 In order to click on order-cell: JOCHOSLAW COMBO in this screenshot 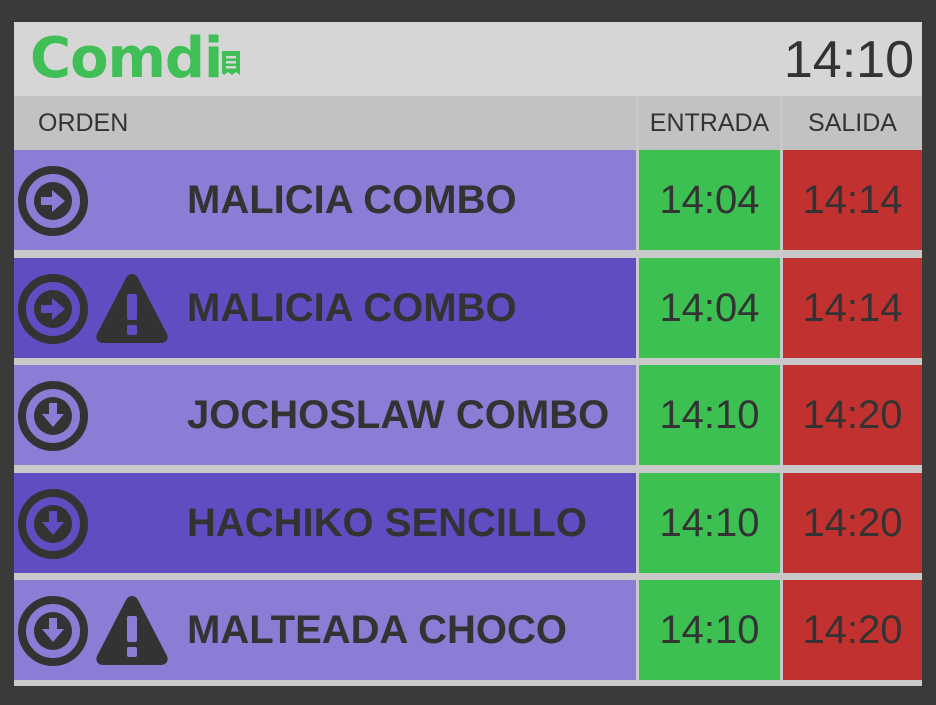, I will do `click(325, 415)`.